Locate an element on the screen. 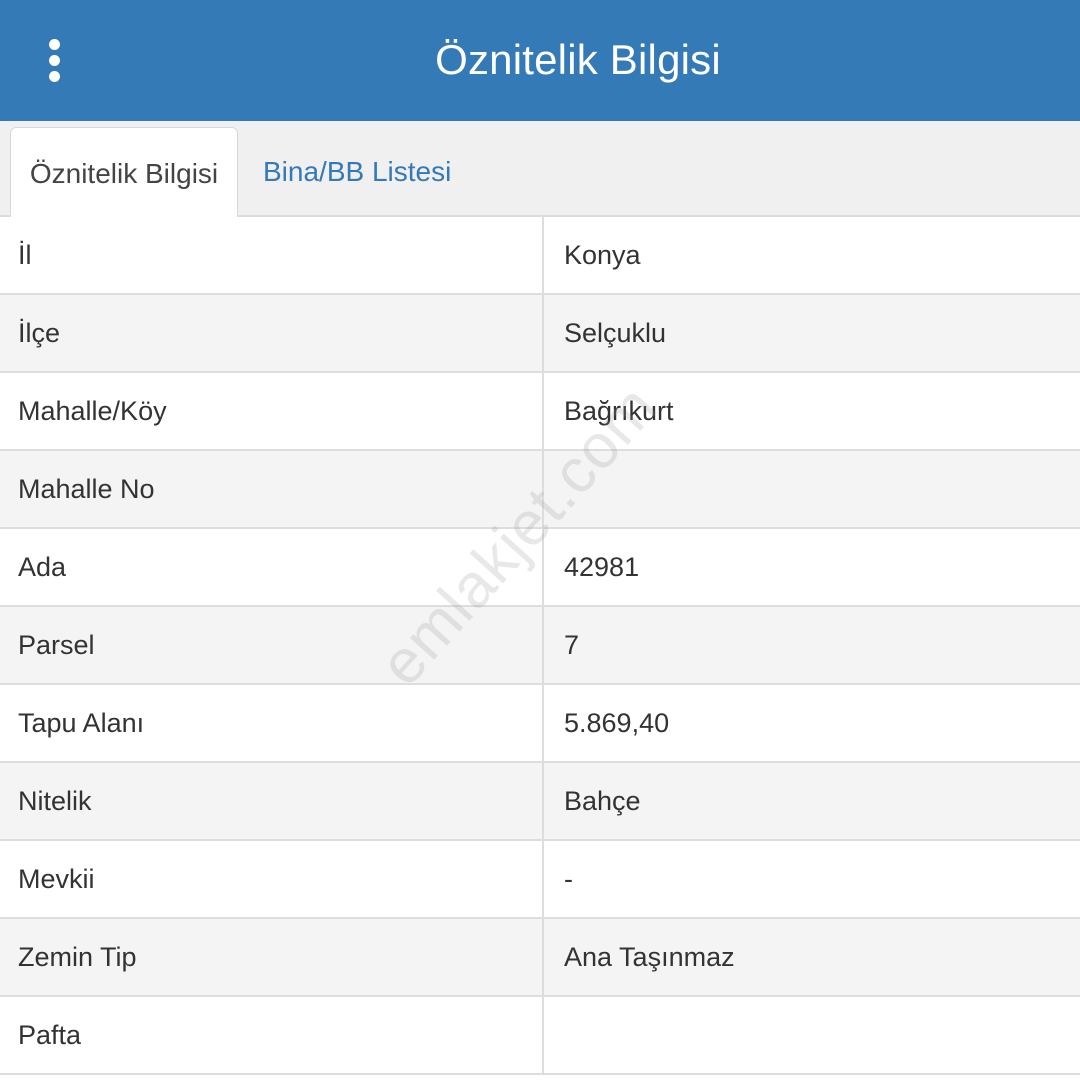 This screenshot has height=1080, width=1080. table-row: Nitelik Bahçe is located at coordinates (540, 802).